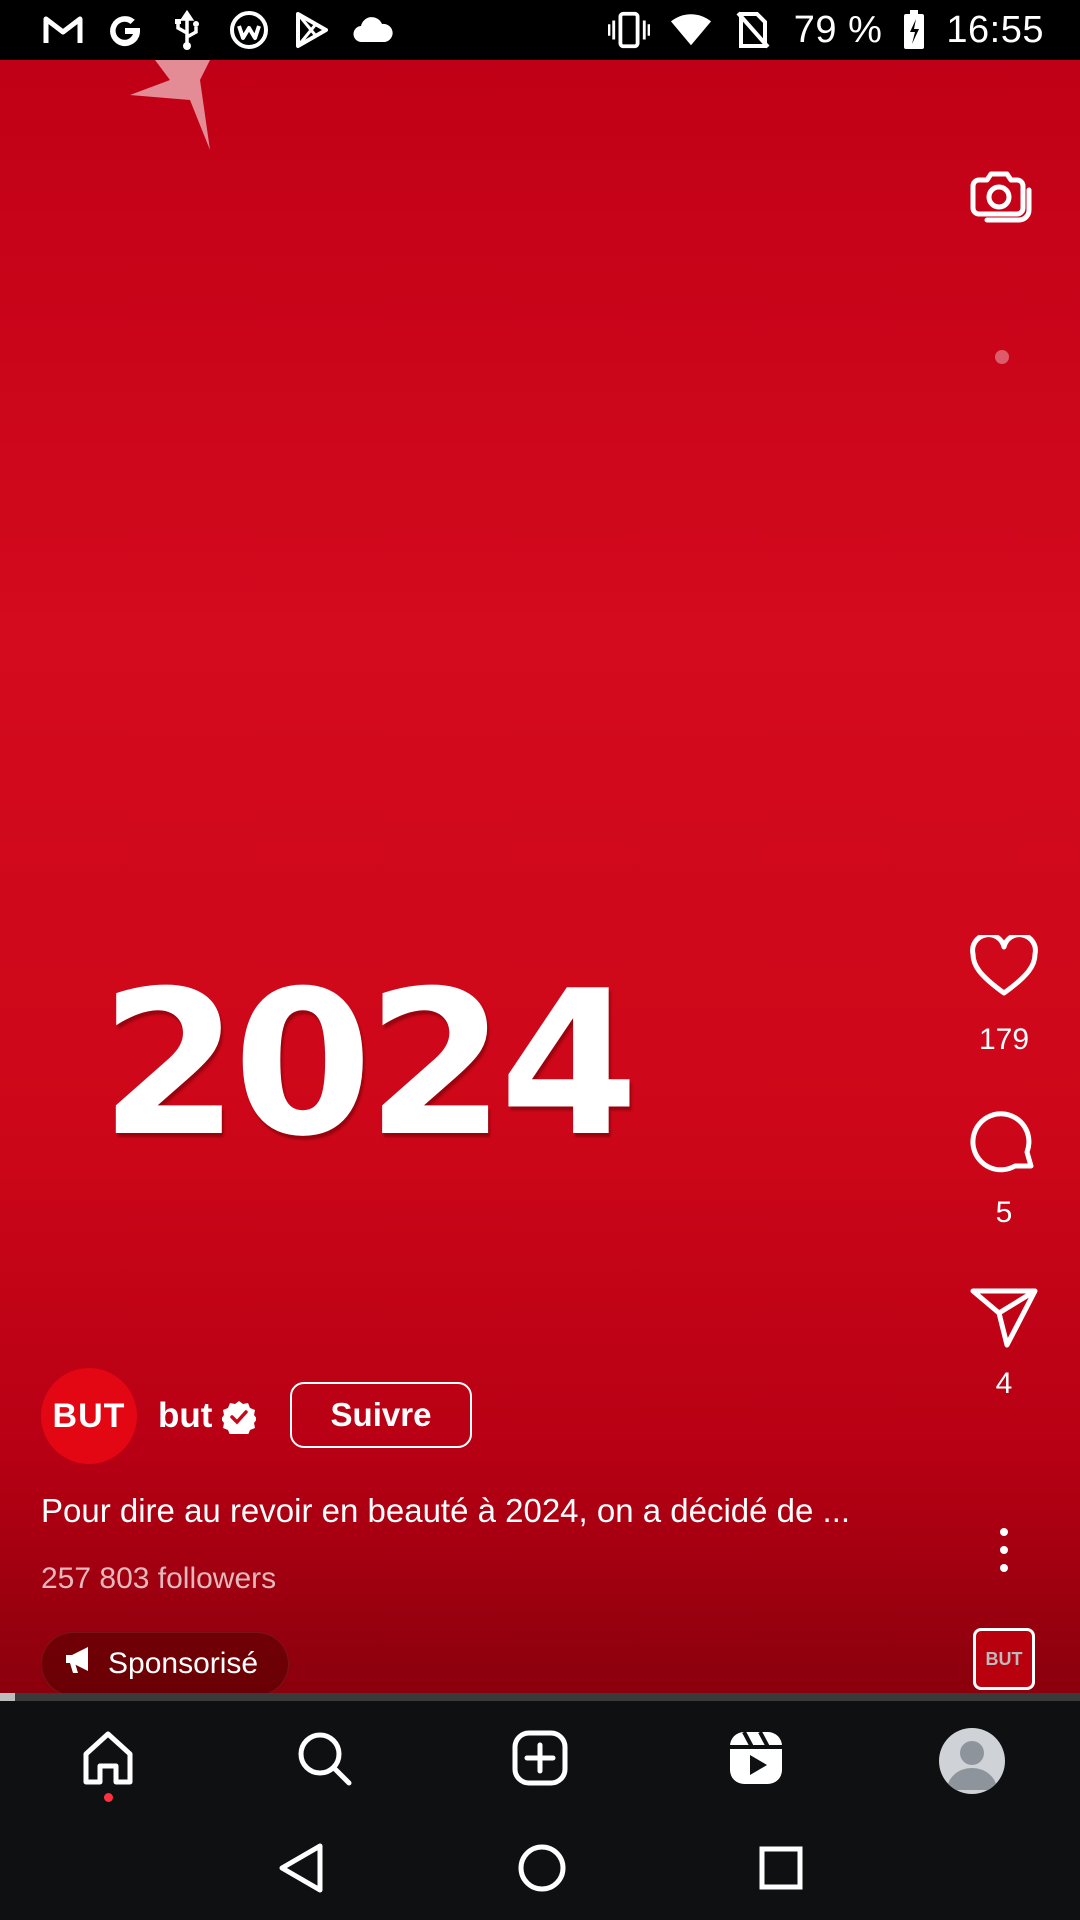  I want to click on comment-icon, so click(1004, 1143).